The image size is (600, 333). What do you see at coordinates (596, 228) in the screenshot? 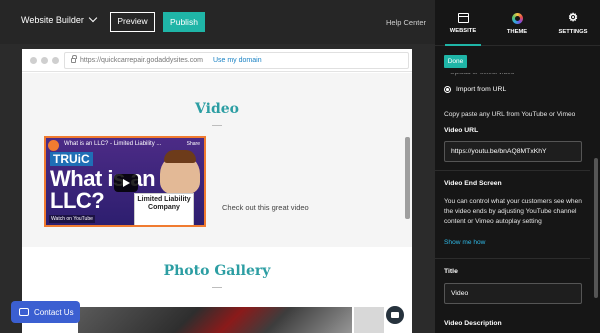
I see `panel-scrollbar` at bounding box center [596, 228].